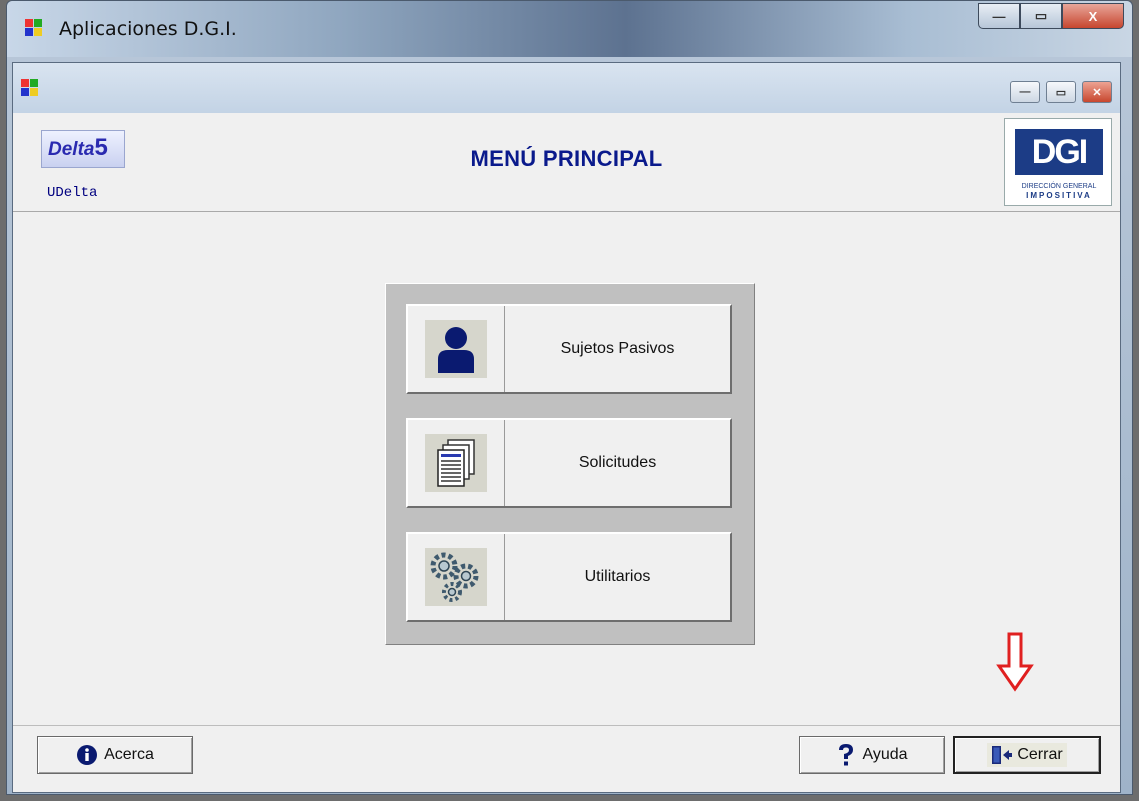  I want to click on solicitudes-icon-box, so click(456, 463).